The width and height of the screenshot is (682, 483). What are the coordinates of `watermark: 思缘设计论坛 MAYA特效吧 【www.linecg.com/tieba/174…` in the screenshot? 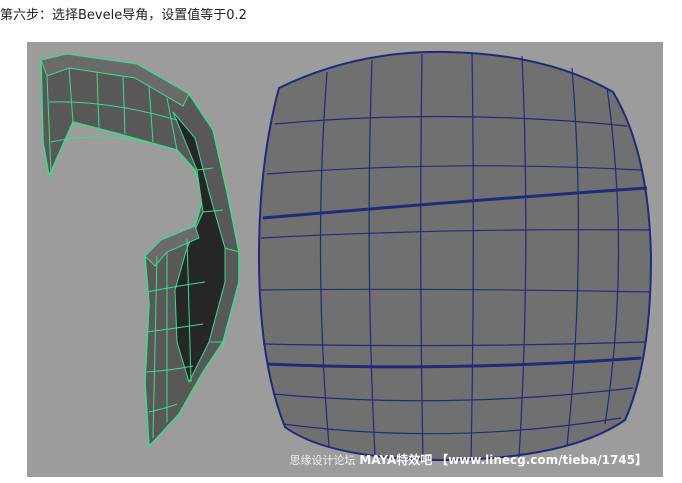 It's located at (469, 460).